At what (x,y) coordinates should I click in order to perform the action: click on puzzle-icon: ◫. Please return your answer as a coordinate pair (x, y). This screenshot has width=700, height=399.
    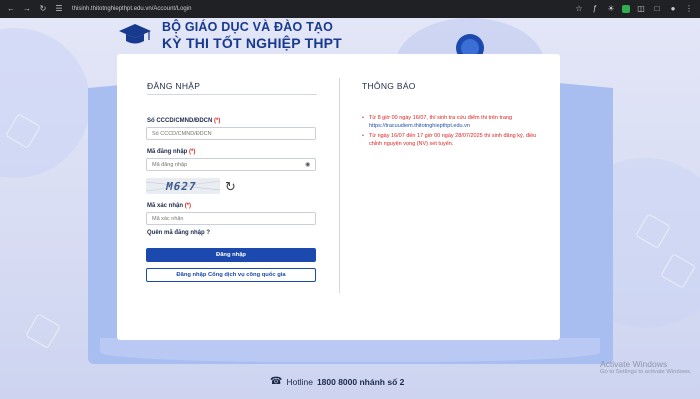
    Looking at the image, I should click on (641, 9).